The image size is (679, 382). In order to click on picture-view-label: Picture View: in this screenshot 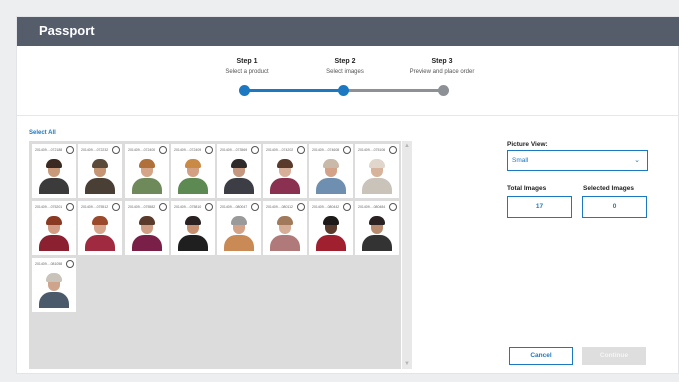, I will do `click(527, 144)`.